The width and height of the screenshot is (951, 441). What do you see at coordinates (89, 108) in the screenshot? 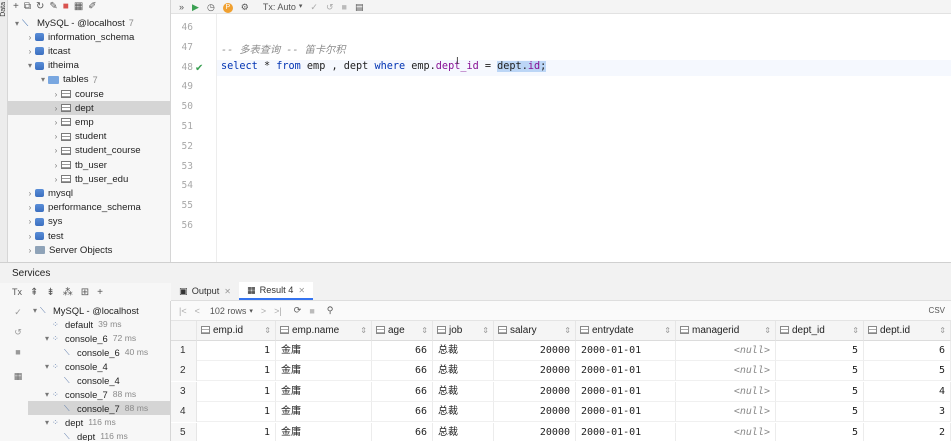
I see `tree-item-dept: › dept` at bounding box center [89, 108].